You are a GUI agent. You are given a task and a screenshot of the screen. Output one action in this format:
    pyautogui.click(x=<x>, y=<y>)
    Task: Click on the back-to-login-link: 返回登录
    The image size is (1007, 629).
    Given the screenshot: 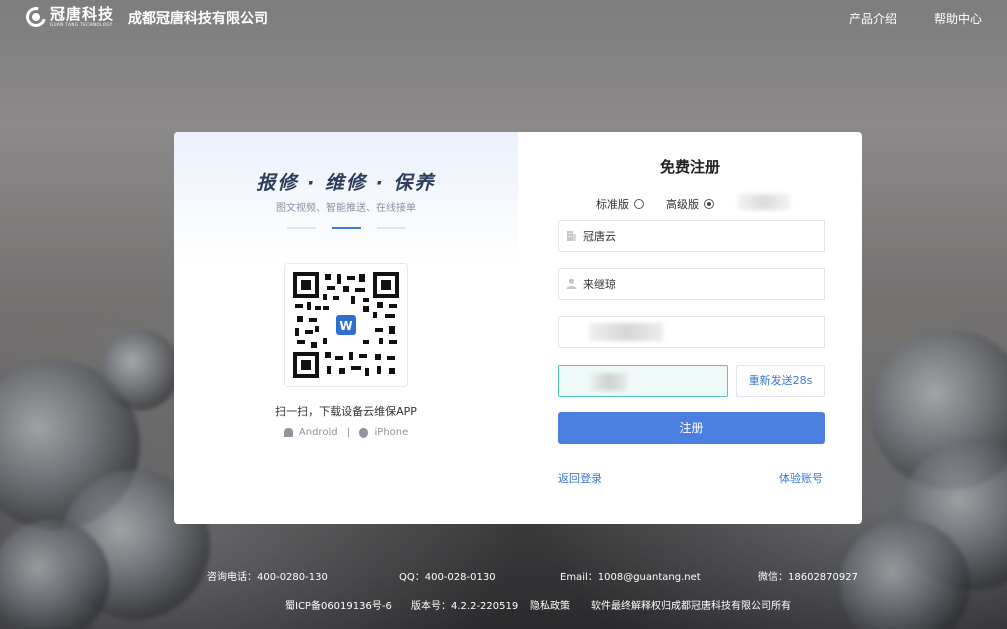 What is the action you would take?
    pyautogui.click(x=580, y=478)
    